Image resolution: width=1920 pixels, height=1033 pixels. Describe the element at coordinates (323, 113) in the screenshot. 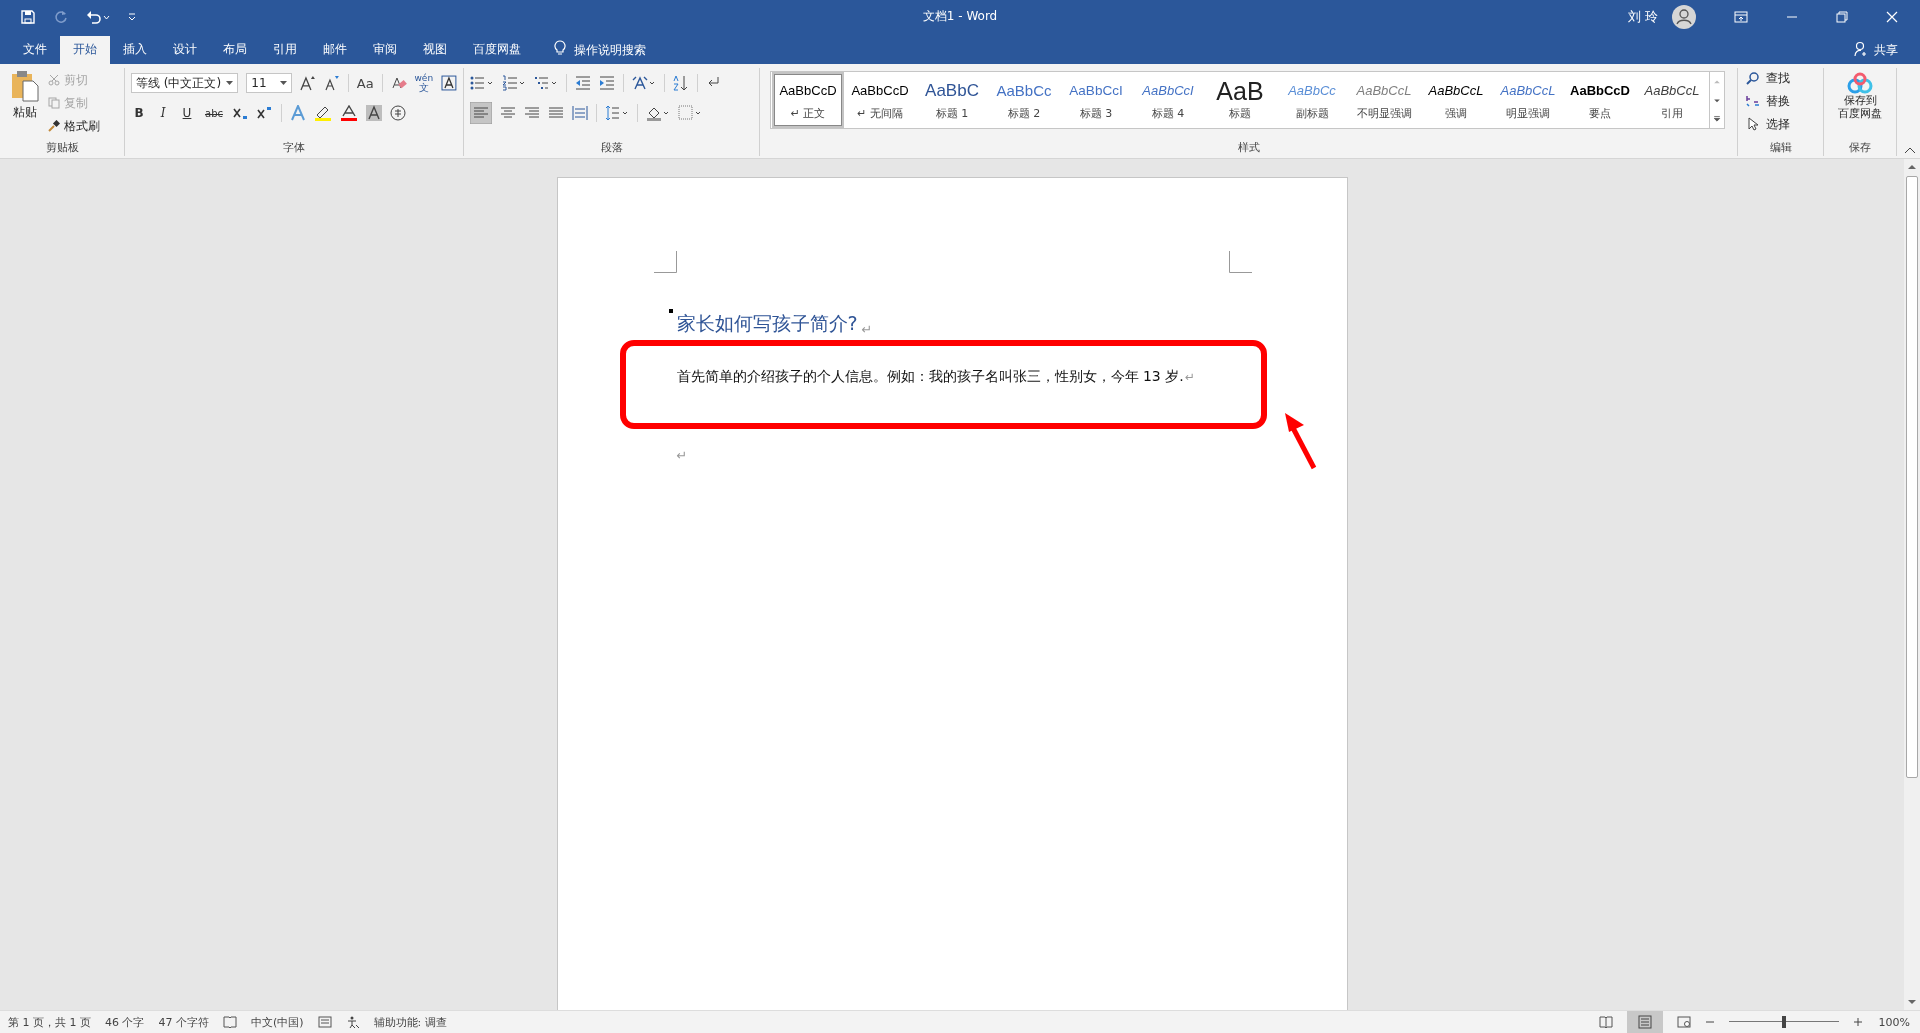

I see `highlight-icon` at that location.